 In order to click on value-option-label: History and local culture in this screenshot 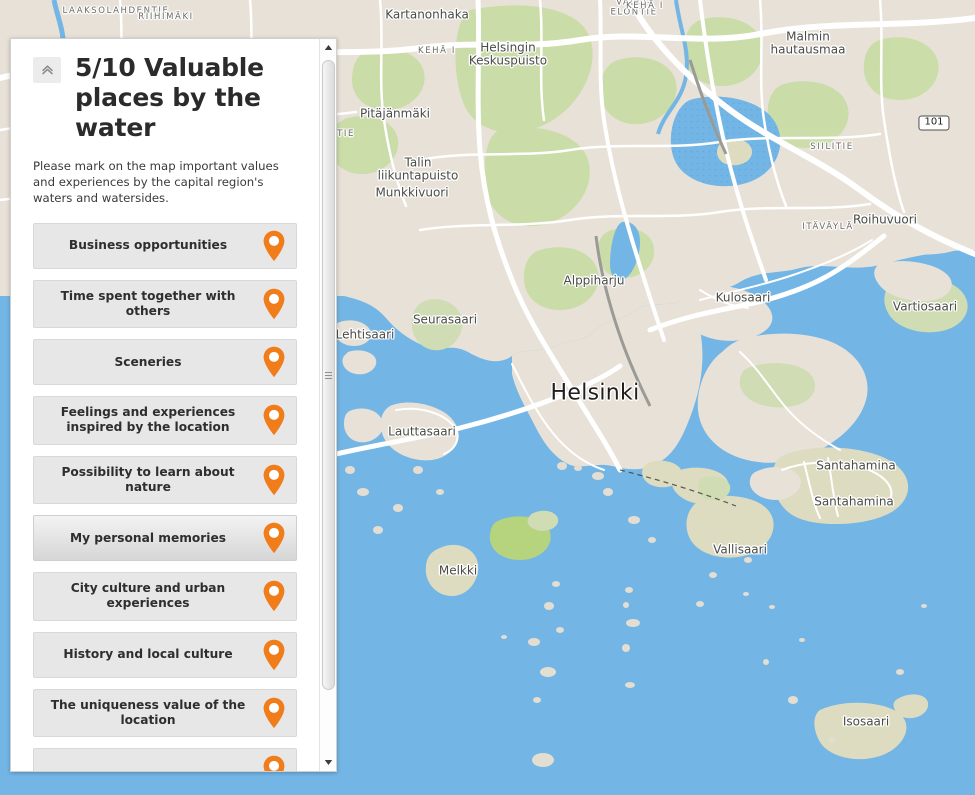, I will do `click(148, 654)`.